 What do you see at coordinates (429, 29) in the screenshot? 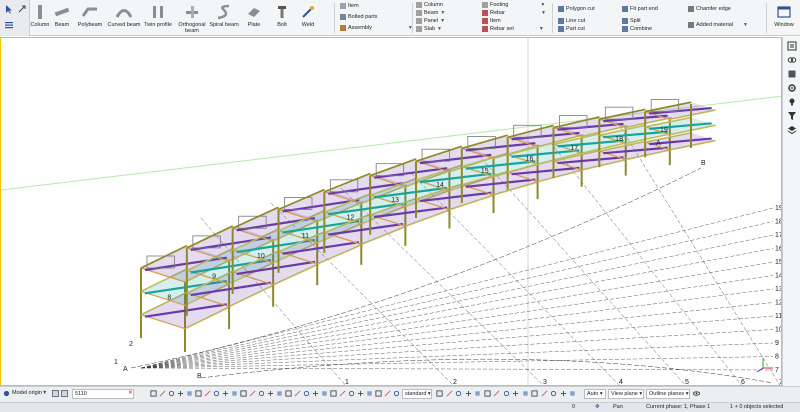
I see `slab-tool: Slab ▼` at bounding box center [429, 29].